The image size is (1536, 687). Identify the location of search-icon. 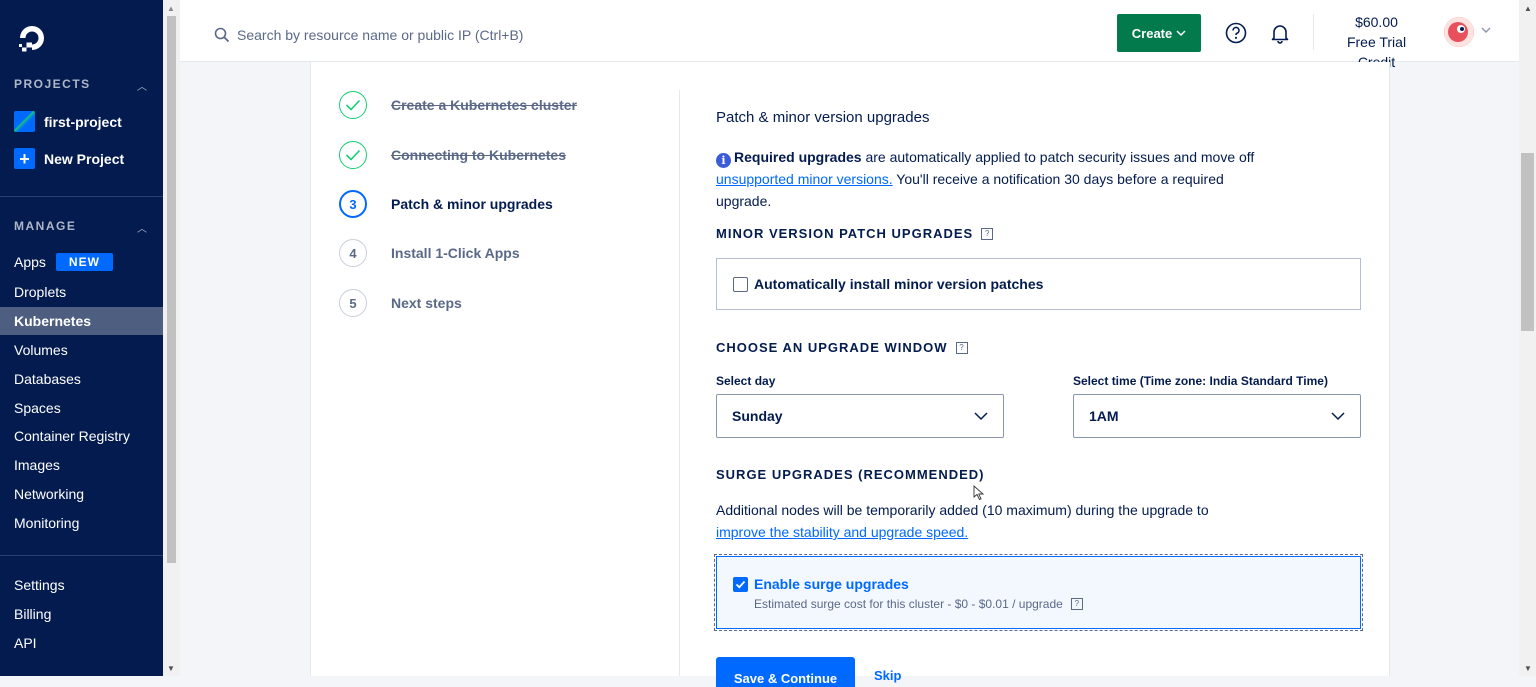
(222, 35).